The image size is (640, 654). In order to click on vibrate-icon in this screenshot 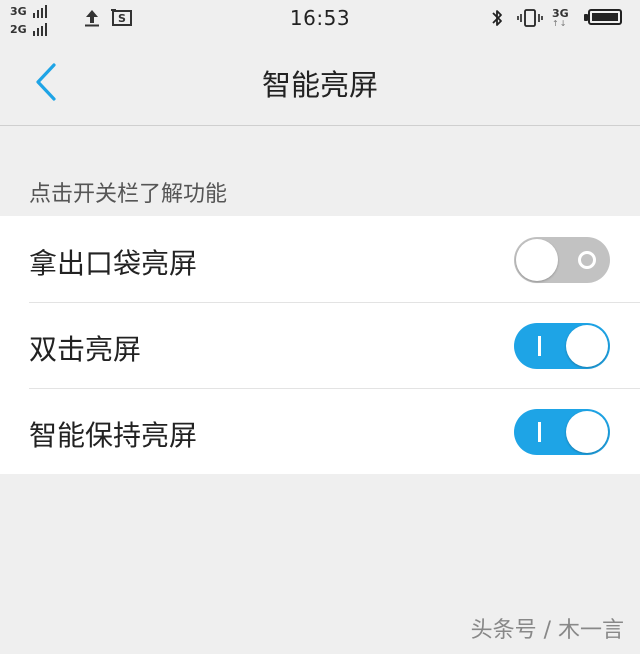, I will do `click(530, 18)`.